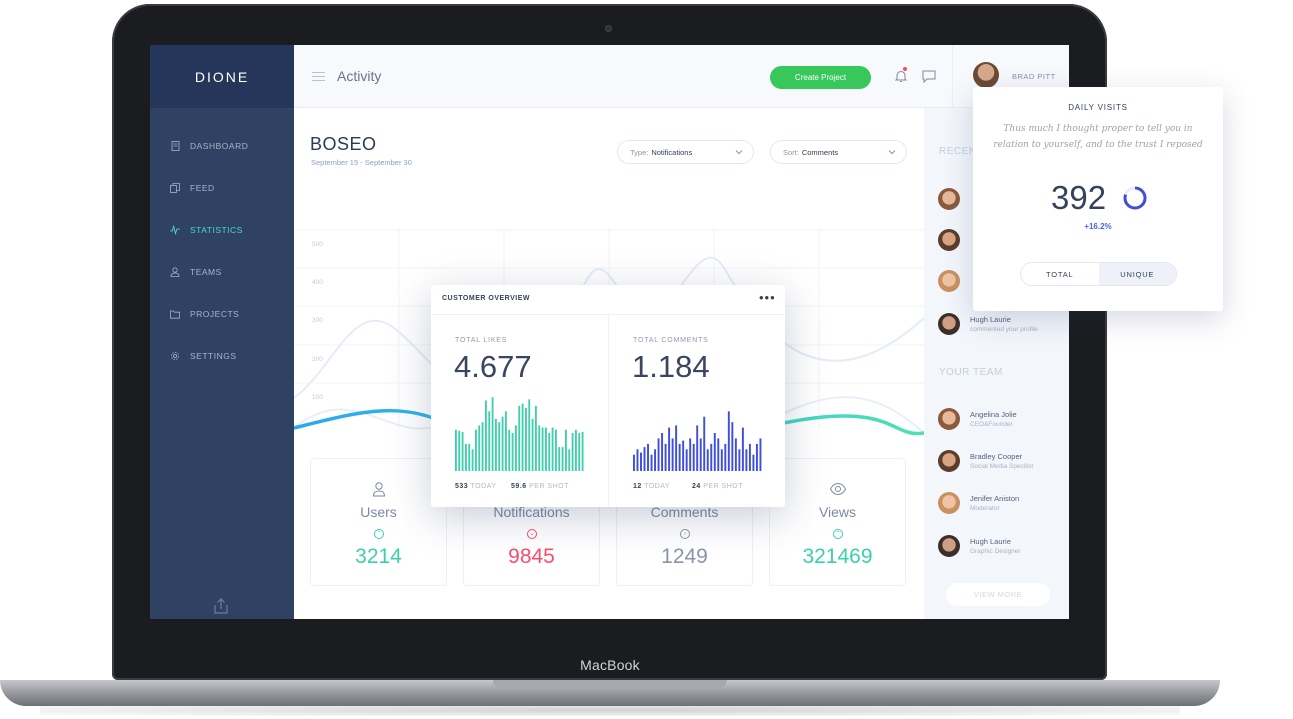  Describe the element at coordinates (892, 152) in the screenshot. I see `chevron-down-icon` at that location.